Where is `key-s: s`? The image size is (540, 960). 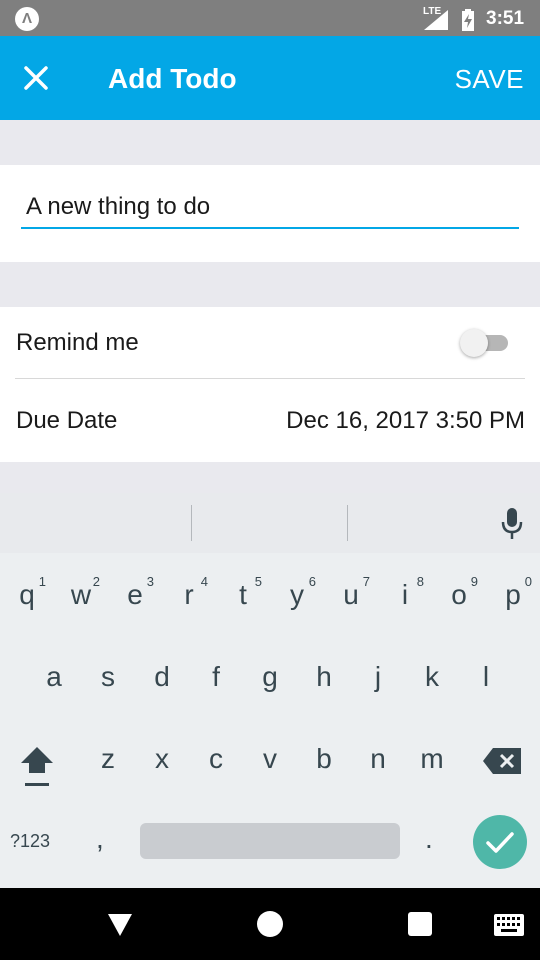 key-s: s is located at coordinates (108, 677).